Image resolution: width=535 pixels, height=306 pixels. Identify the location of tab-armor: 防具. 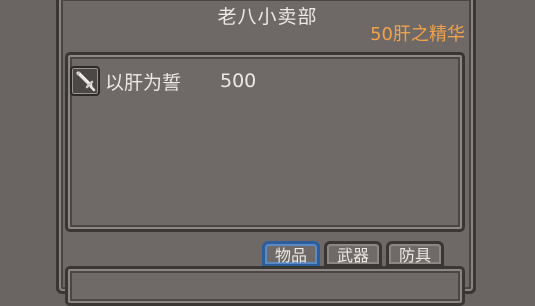
(415, 254).